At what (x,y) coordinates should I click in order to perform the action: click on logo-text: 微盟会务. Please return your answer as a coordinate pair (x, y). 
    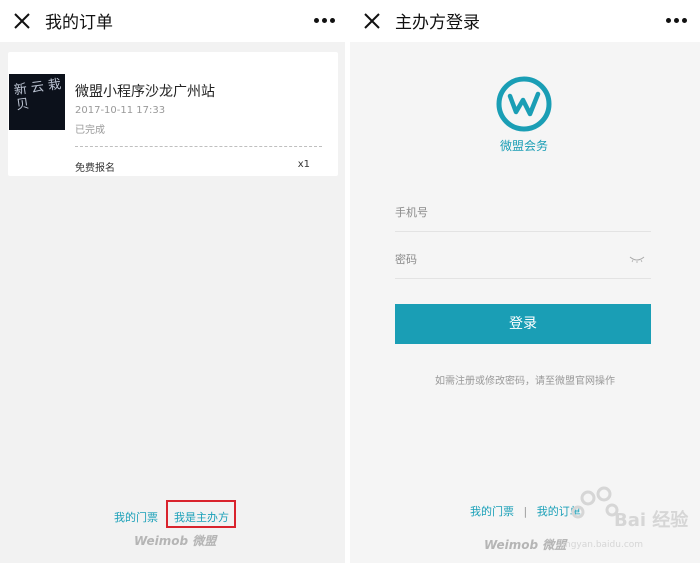
    Looking at the image, I should click on (523, 146).